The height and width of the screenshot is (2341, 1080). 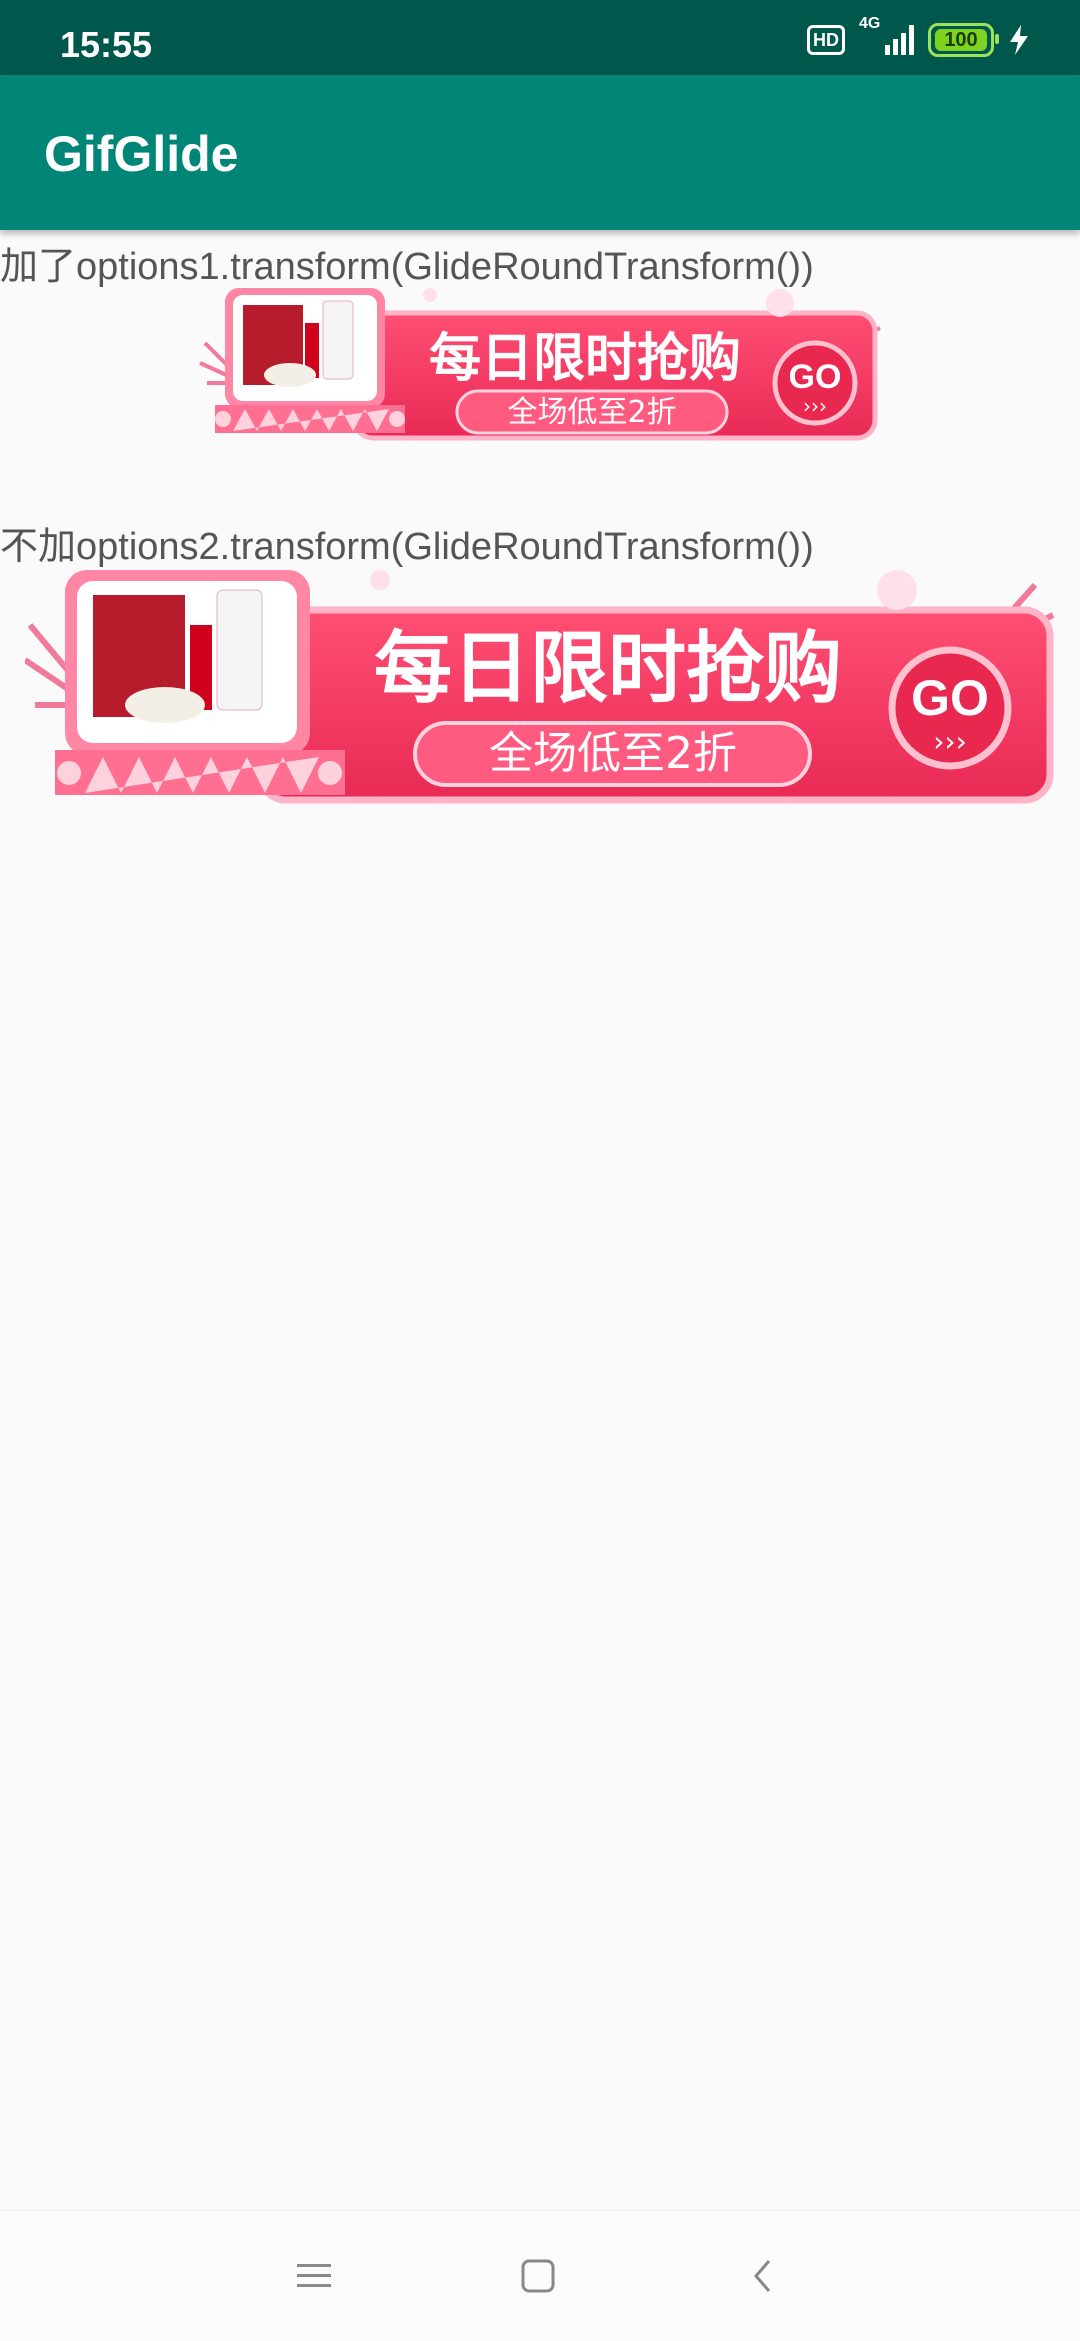 I want to click on back-button, so click(x=763, y=2276).